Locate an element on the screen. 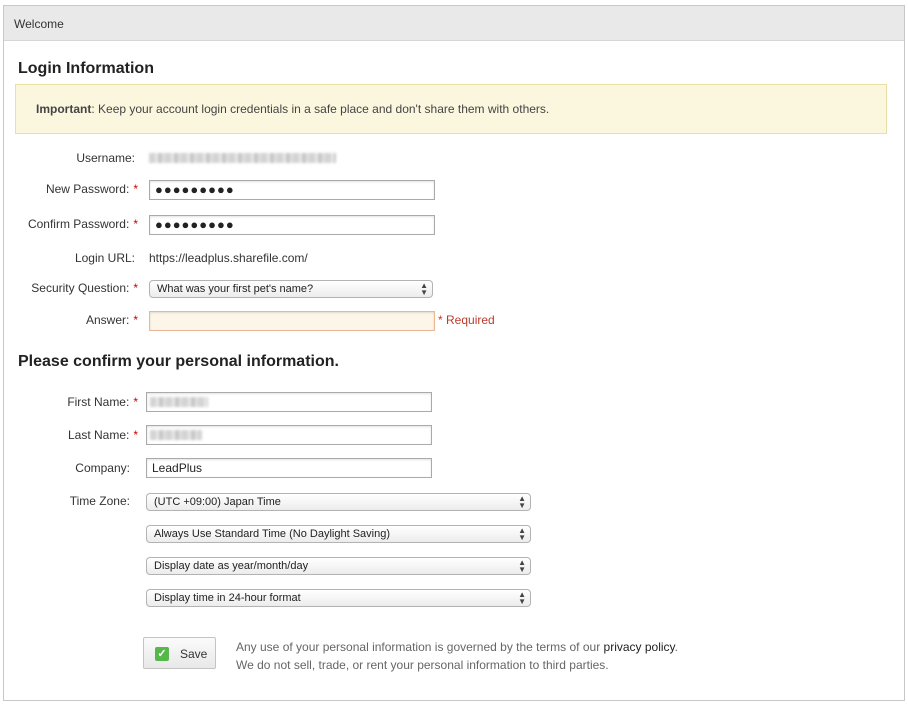  panel-header: Welcome is located at coordinates (454, 23).